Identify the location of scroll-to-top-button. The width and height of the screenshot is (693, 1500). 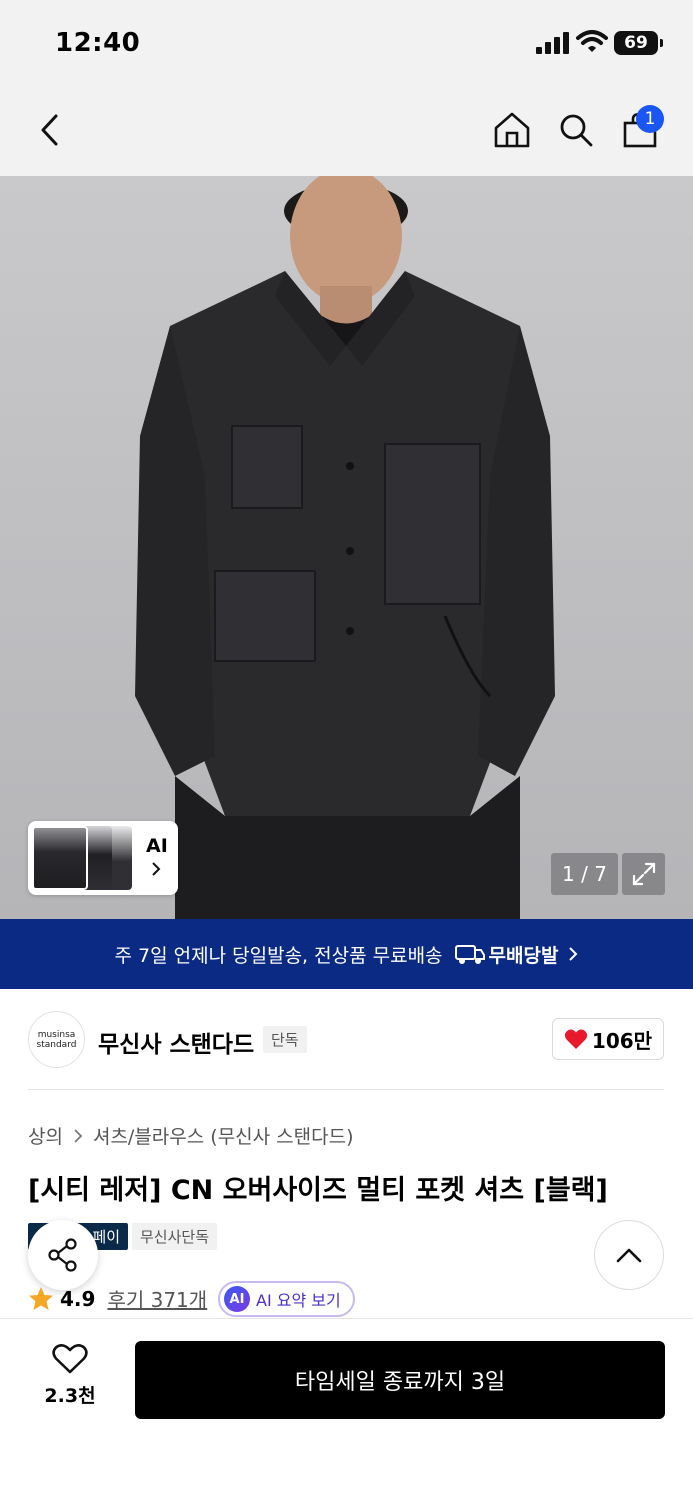
(629, 1255).